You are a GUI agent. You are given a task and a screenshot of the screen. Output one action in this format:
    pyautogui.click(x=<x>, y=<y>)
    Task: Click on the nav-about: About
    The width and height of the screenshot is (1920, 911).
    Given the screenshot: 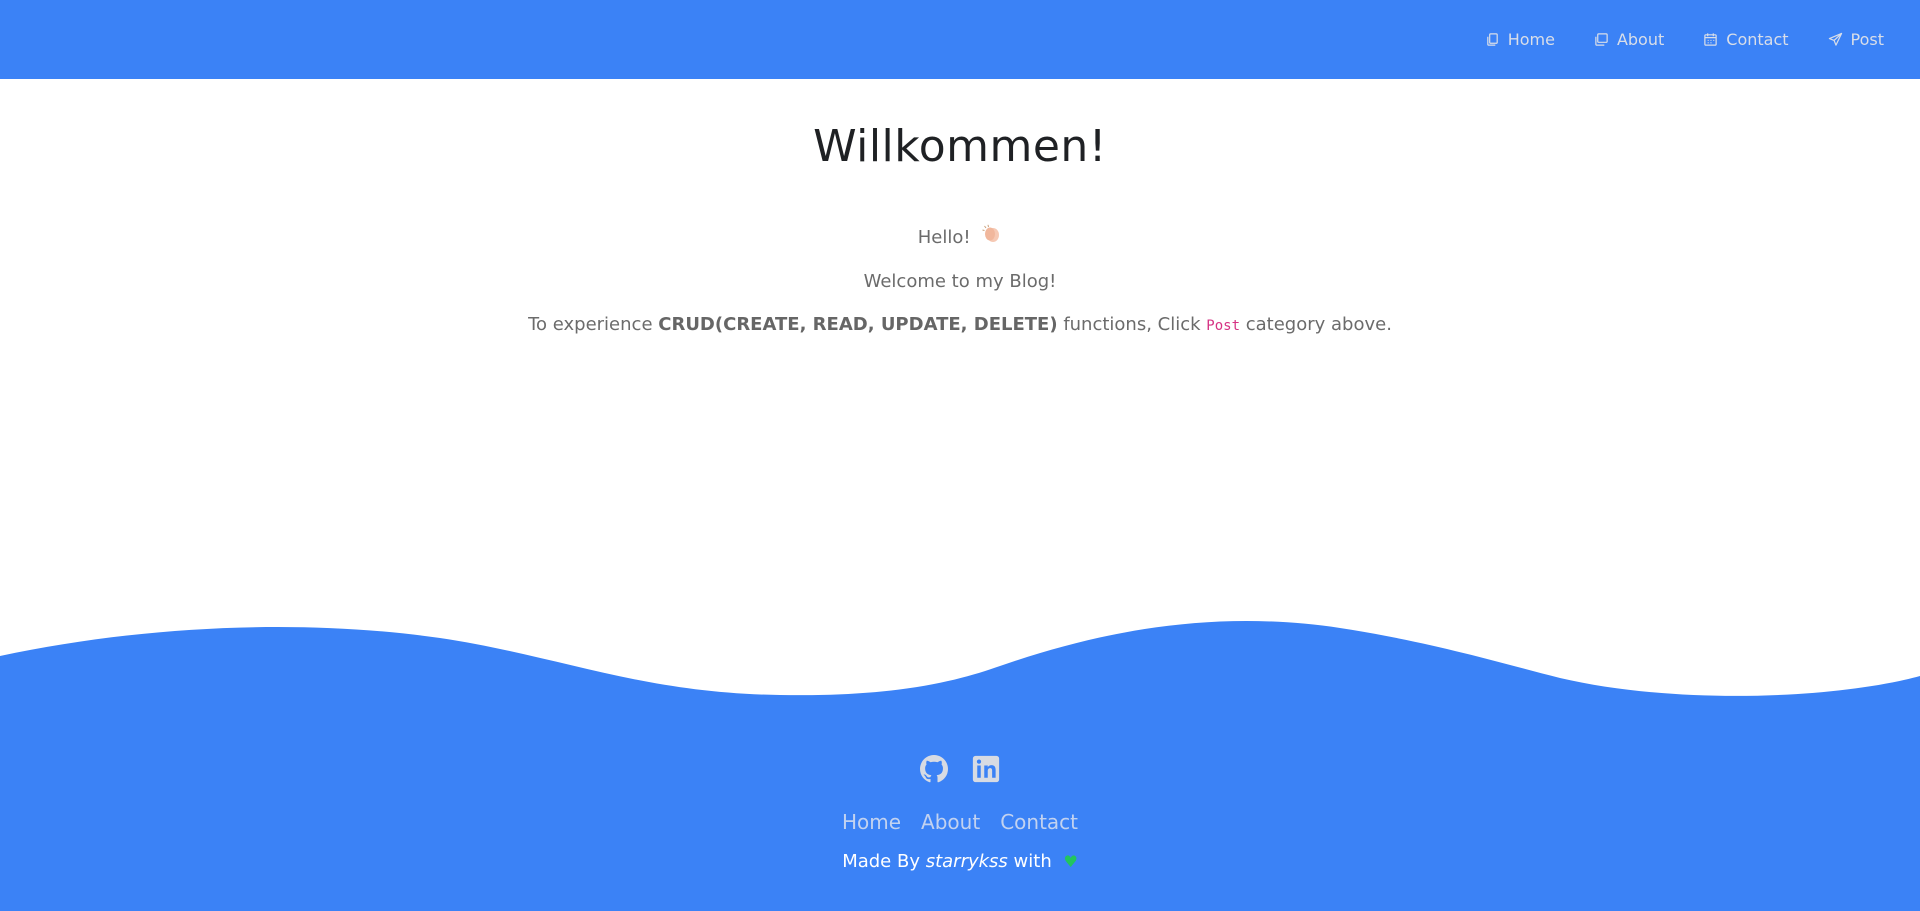 What is the action you would take?
    pyautogui.click(x=1629, y=39)
    